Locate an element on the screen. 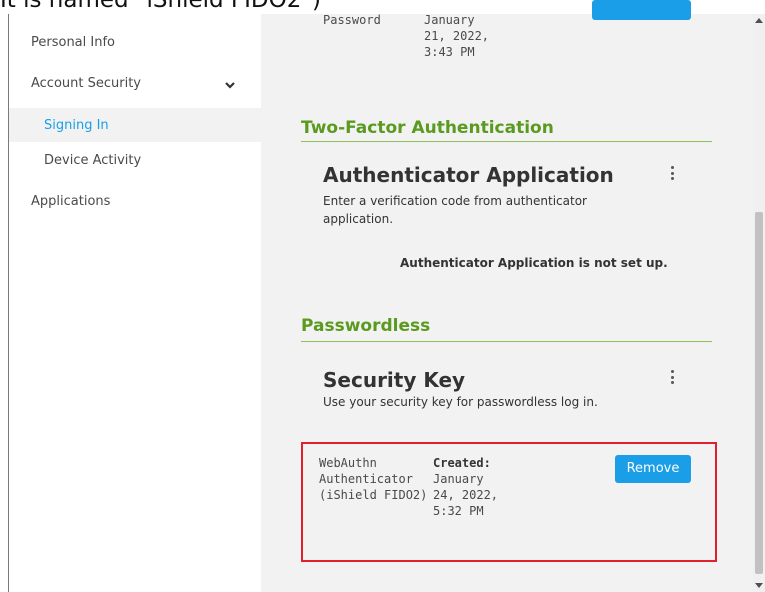 The image size is (765, 592). vertical-scrollbar is located at coordinates (759, 303).